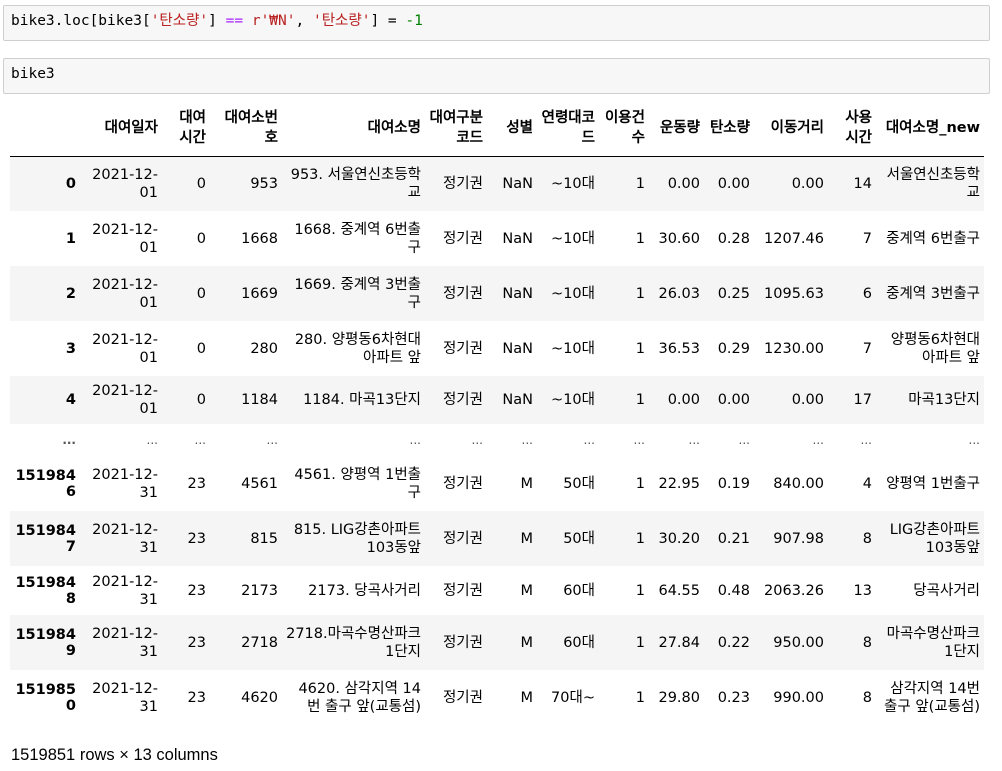 Image resolution: width=1002 pixels, height=771 pixels. Describe the element at coordinates (935, 348) in the screenshot. I see `table-cell: 양평동6차현대아파트 앞` at that location.